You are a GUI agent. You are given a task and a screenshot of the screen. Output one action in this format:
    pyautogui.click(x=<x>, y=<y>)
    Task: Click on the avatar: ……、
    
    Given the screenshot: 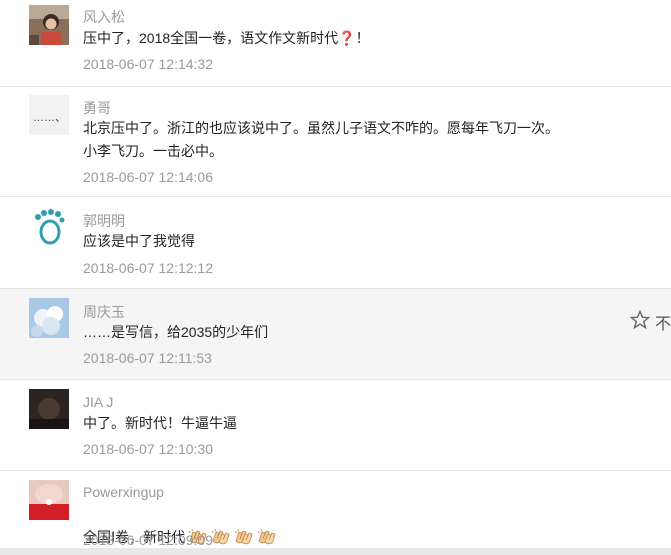 What is the action you would take?
    pyautogui.click(x=49, y=115)
    